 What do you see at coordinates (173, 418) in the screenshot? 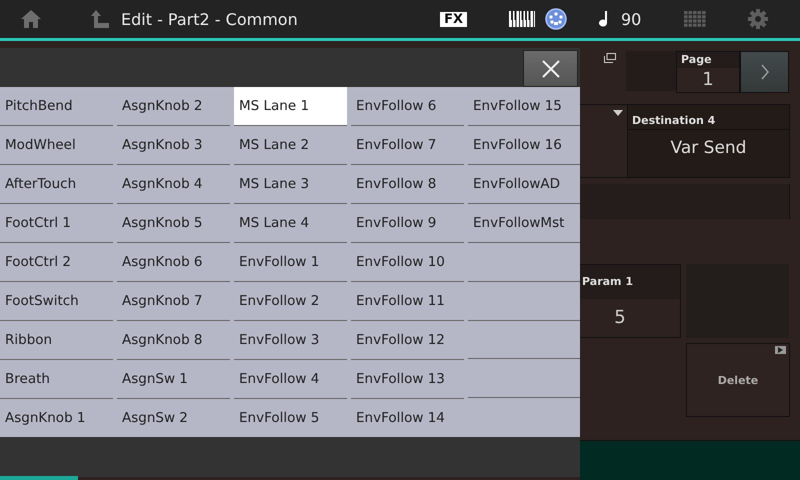
I see `list-item: AsgnSw 2` at bounding box center [173, 418].